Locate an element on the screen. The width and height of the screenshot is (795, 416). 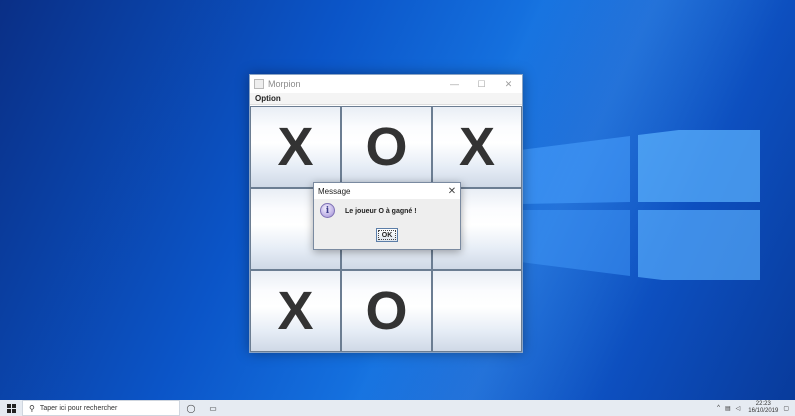
board-cell-r3c1: X is located at coordinates (295, 311).